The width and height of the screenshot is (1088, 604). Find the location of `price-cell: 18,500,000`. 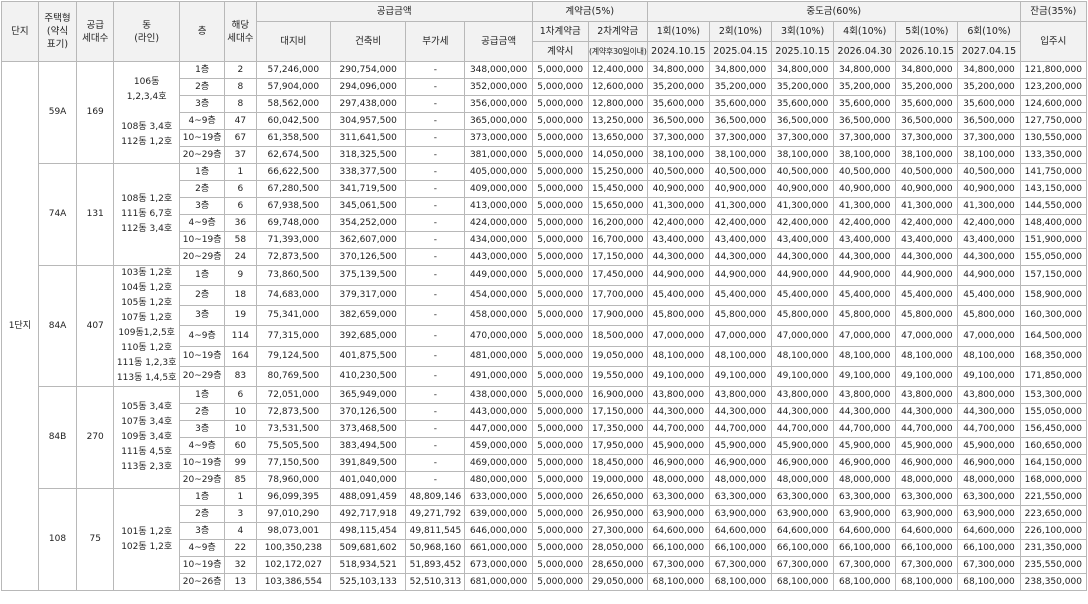

price-cell: 18,500,000 is located at coordinates (617, 336).